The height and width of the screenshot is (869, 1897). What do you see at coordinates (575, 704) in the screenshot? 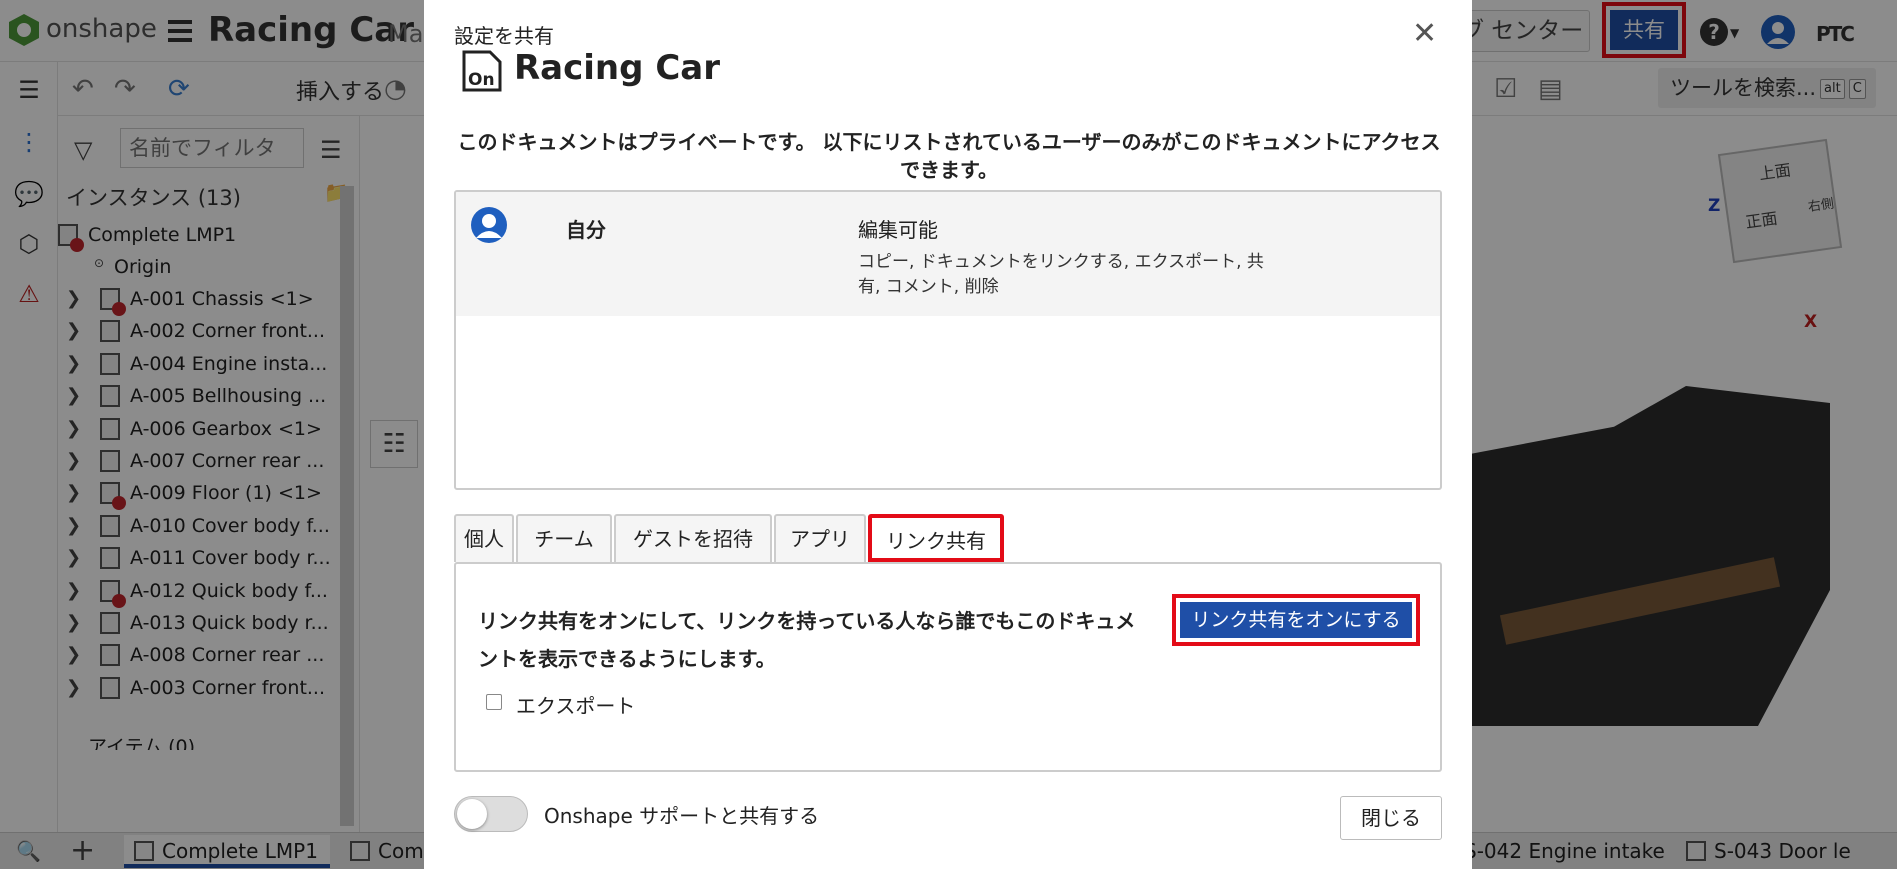
I see `export-label: エクスポート` at bounding box center [575, 704].